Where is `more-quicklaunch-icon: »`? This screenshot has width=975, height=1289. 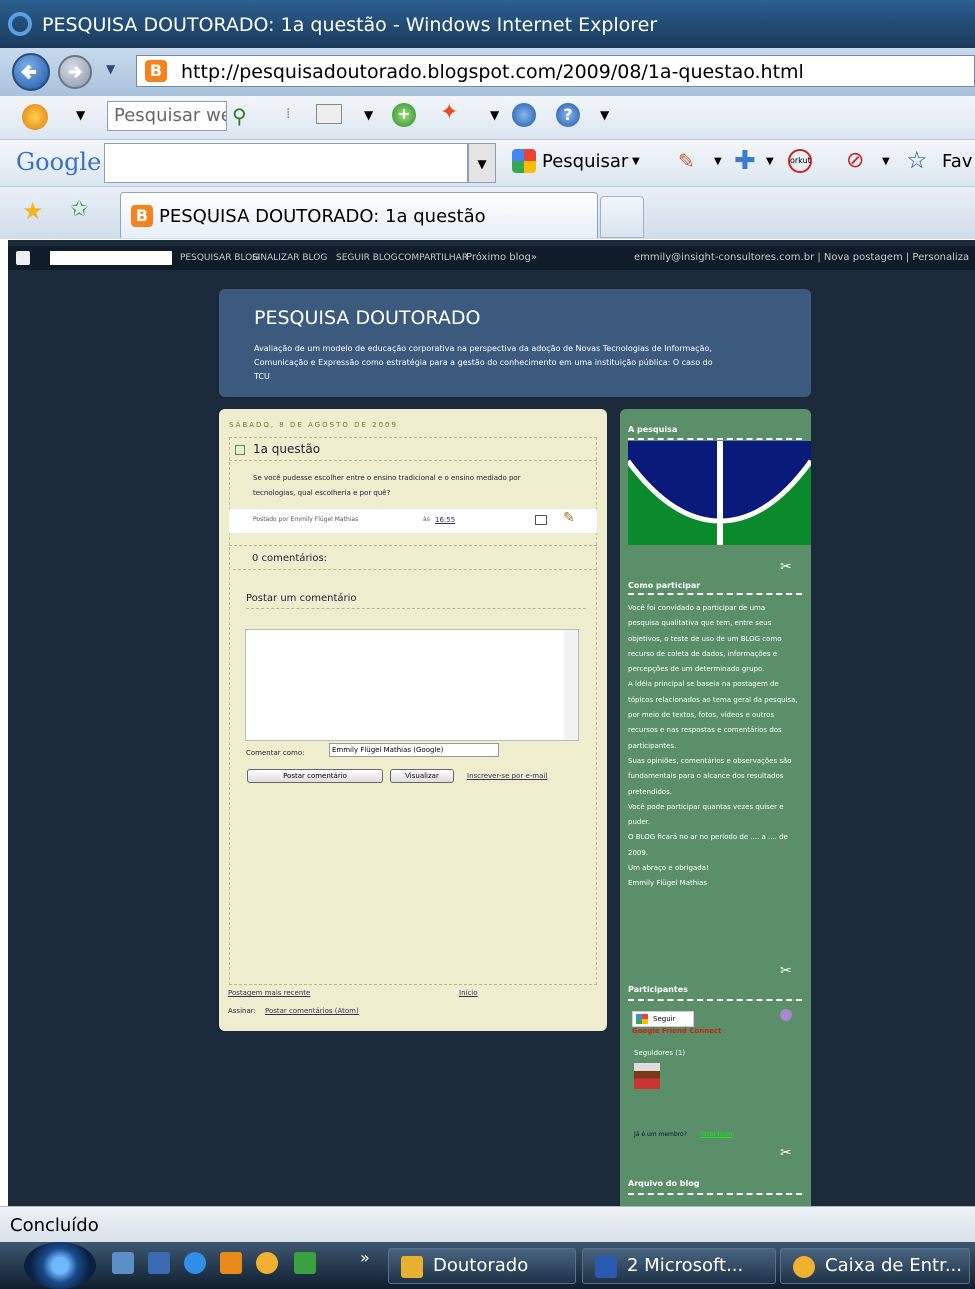 more-quicklaunch-icon: » is located at coordinates (365, 1257).